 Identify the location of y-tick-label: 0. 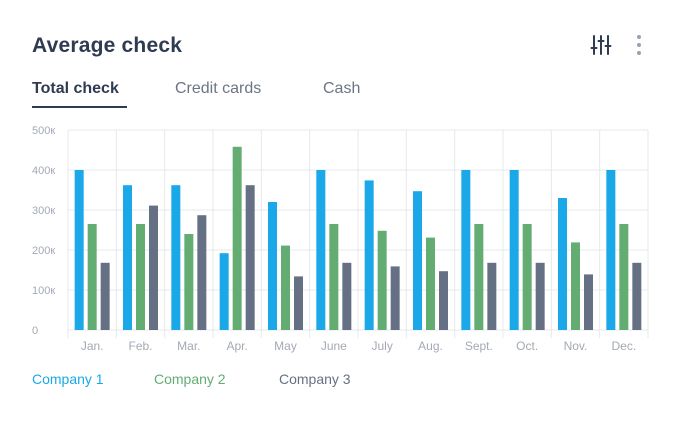
(35, 331).